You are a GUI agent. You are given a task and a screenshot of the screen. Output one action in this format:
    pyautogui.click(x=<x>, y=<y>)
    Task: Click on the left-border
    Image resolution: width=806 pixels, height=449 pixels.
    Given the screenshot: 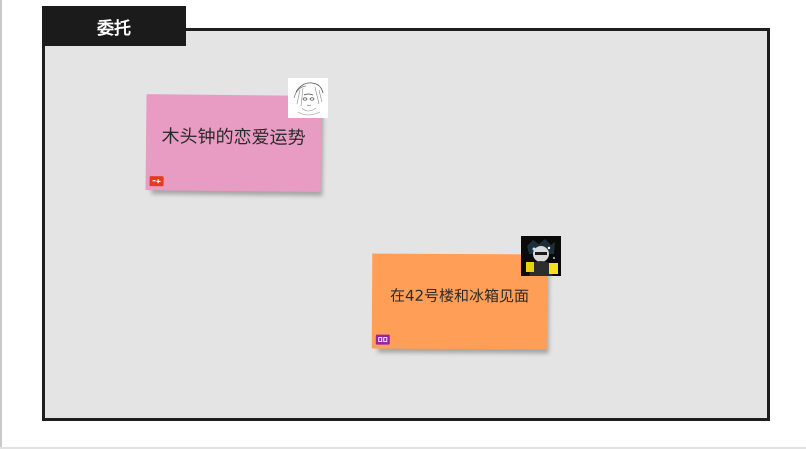 What is the action you would take?
    pyautogui.click(x=1, y=224)
    